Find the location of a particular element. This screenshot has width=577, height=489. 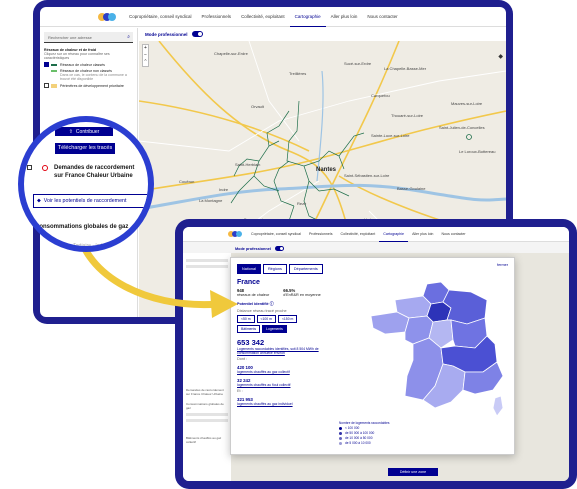

map-place-label: La Chapelle-Basse-Mer is located at coordinates (405, 68).